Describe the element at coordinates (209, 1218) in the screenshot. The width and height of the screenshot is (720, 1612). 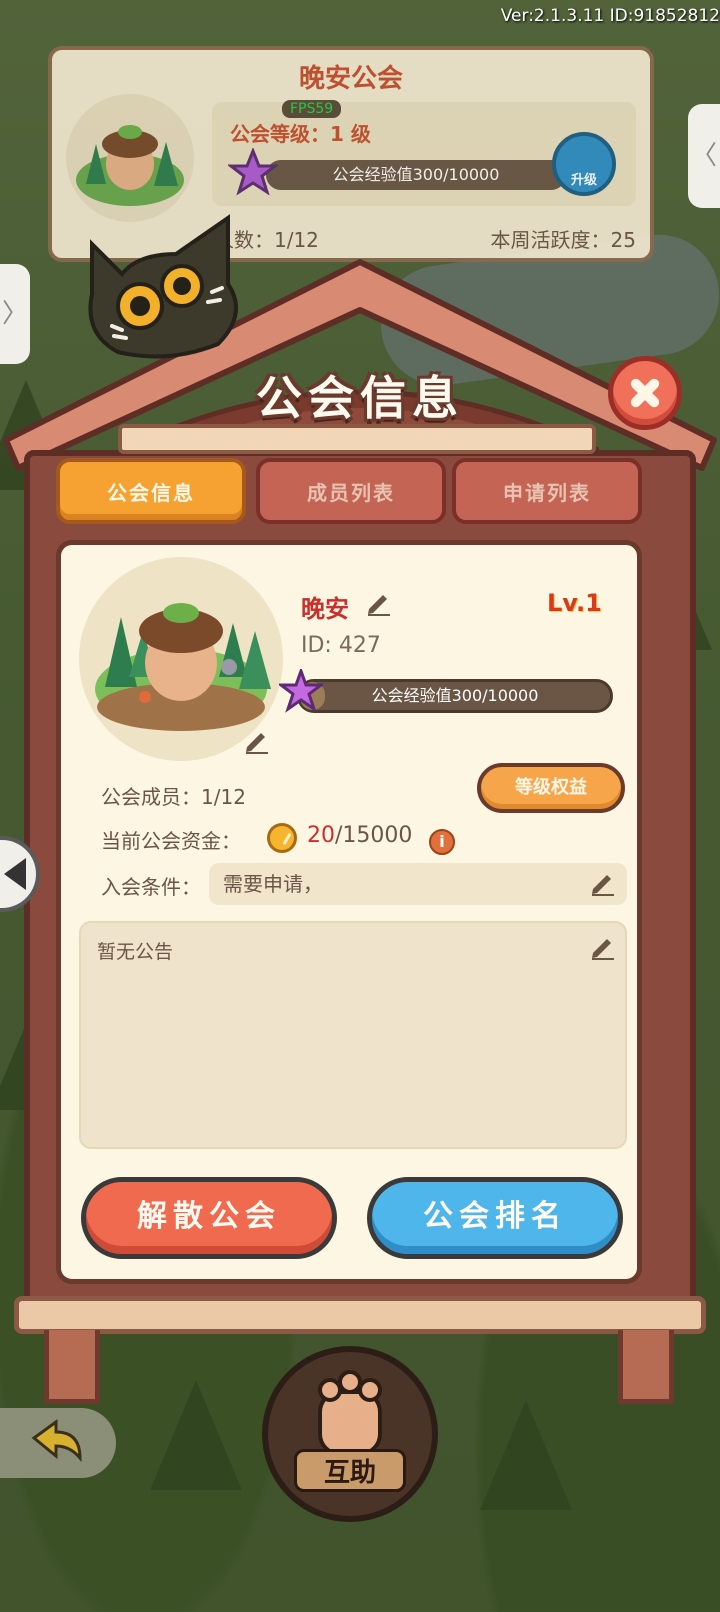
I see `disband-guild-button: 解散公会` at that location.